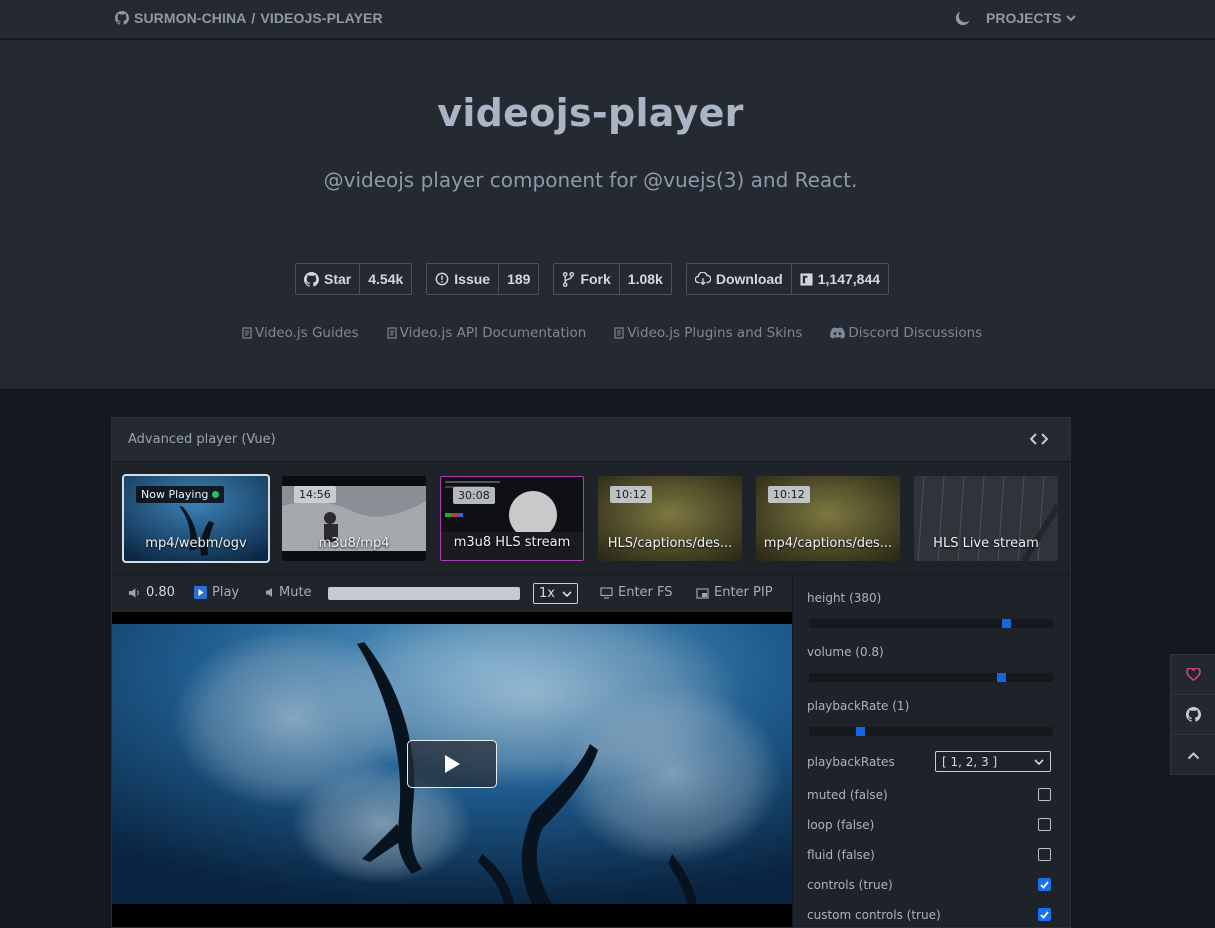 This screenshot has height=928, width=1215. I want to click on duration-badge: 14:56, so click(315, 494).